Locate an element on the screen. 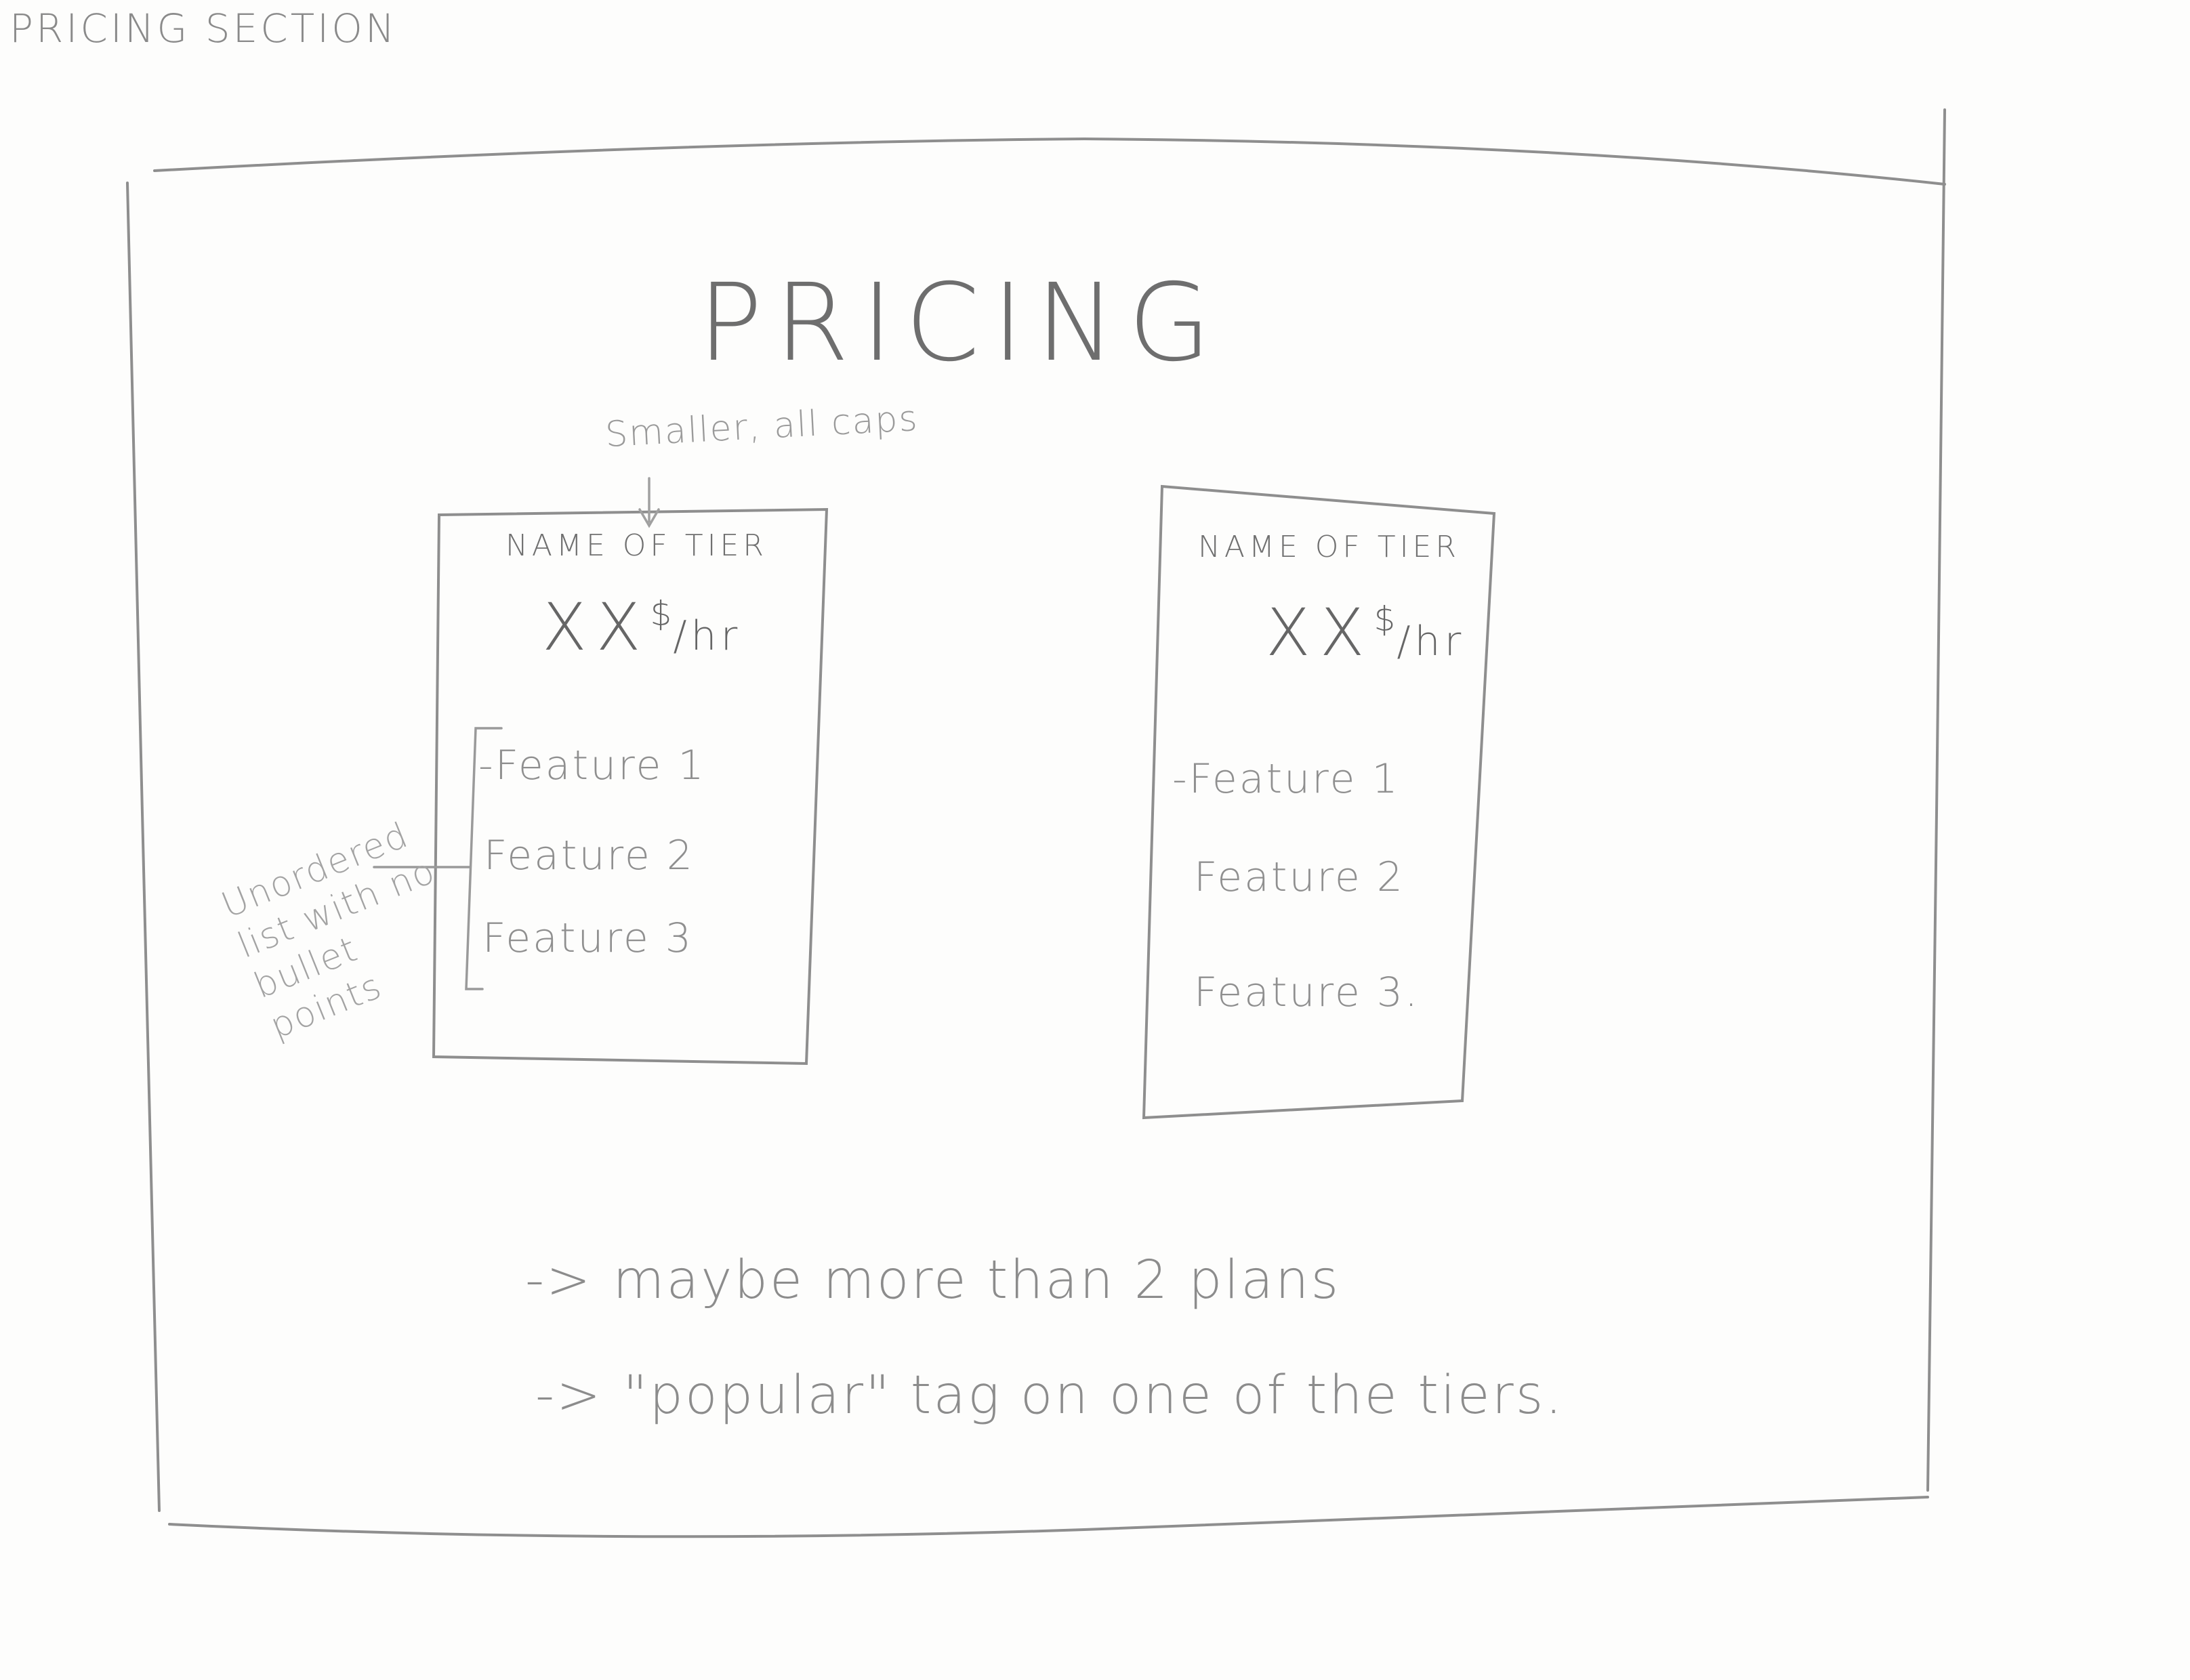 The width and height of the screenshot is (2190, 1680). frame-left-edge is located at coordinates (143, 847).